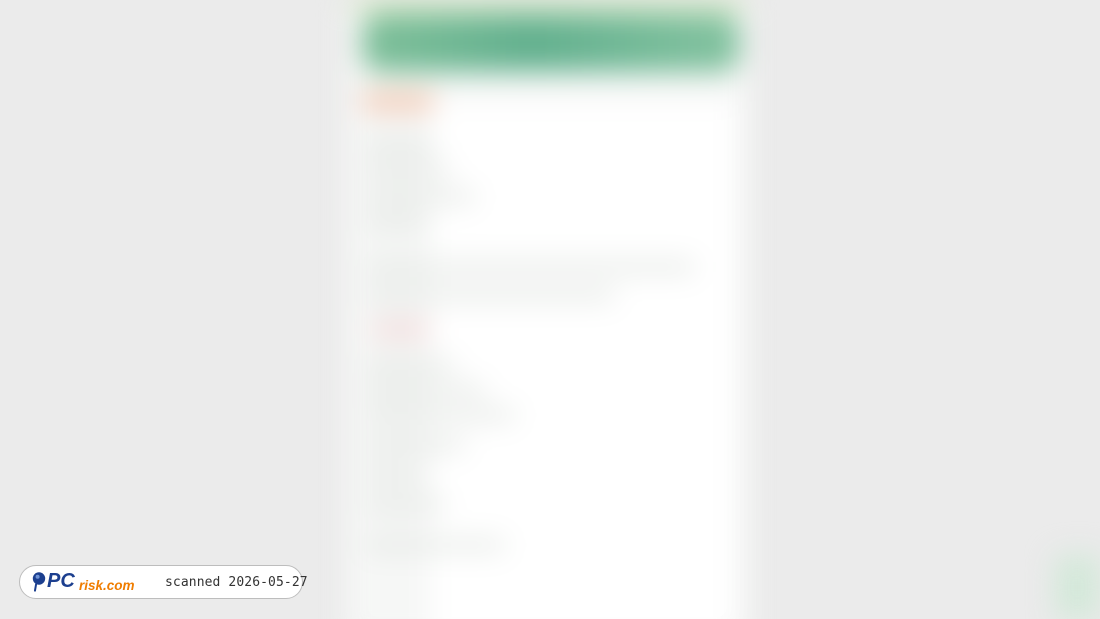 Image resolution: width=1100 pixels, height=619 pixels. Describe the element at coordinates (107, 585) in the screenshot. I see `svg-text: risk.com` at that location.